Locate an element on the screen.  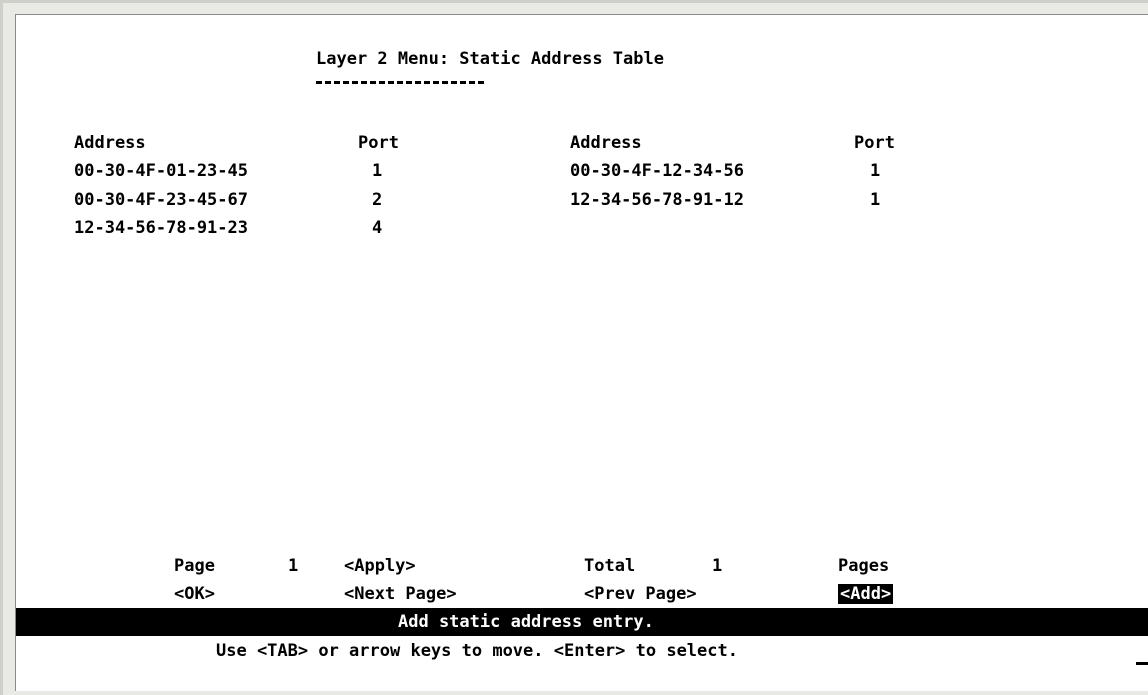
status-bar: Add static address entry. is located at coordinates (582, 622).